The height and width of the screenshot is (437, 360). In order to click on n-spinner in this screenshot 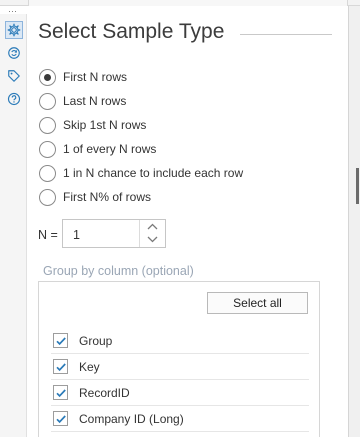, I will do `click(152, 233)`.